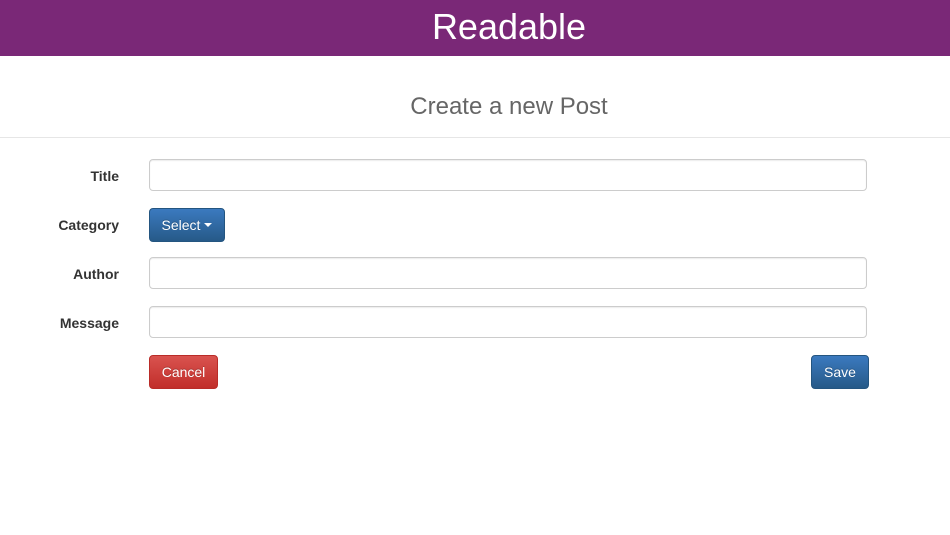 The height and width of the screenshot is (535, 950). I want to click on message-label: Message, so click(89, 323).